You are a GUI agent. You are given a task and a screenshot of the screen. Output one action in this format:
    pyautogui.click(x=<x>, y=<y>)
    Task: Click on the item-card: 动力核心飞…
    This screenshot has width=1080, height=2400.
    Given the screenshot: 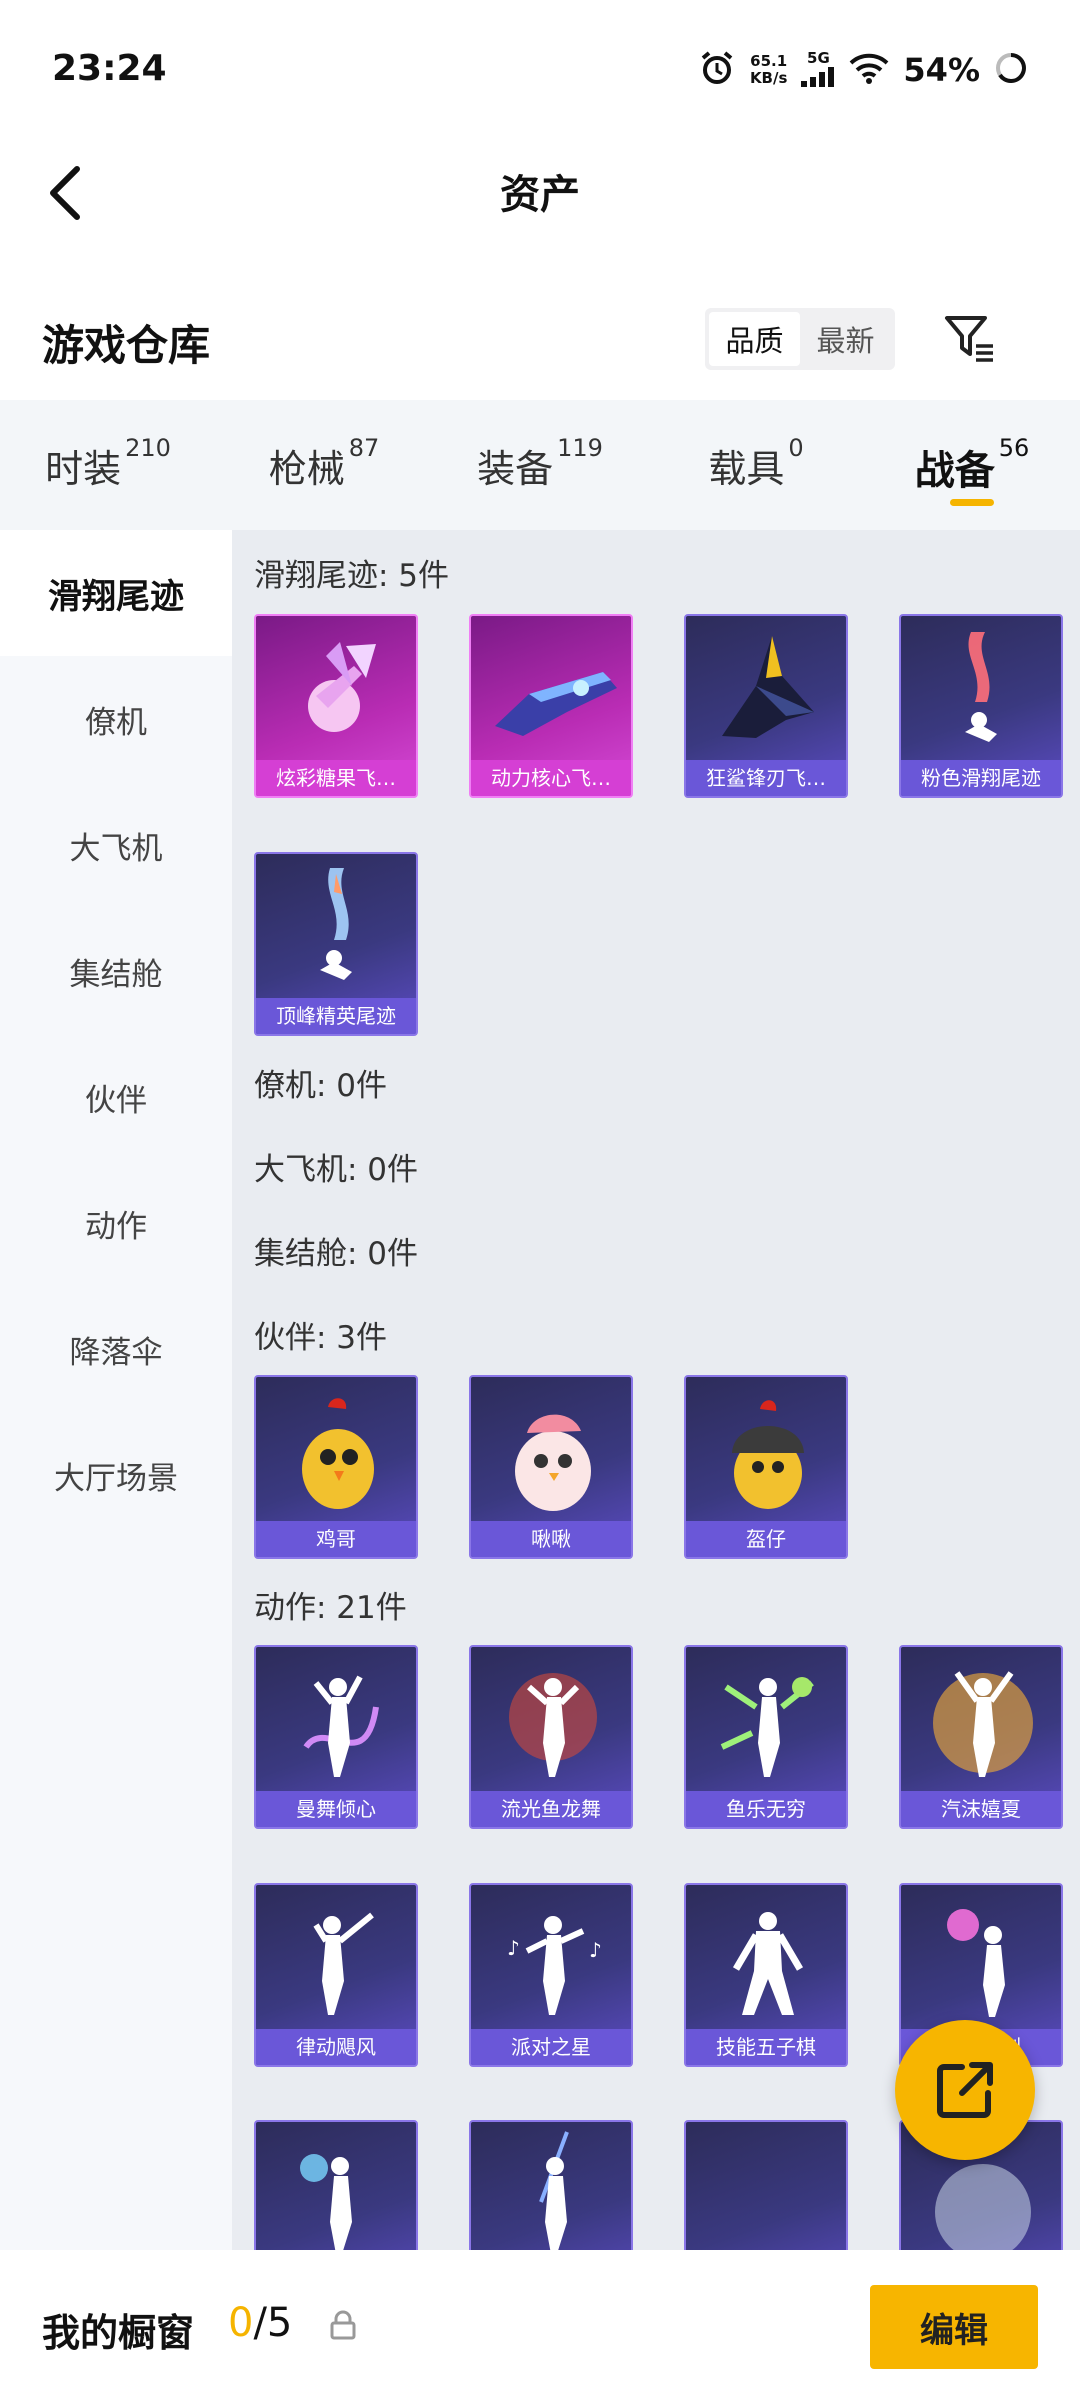 What is the action you would take?
    pyautogui.click(x=551, y=706)
    